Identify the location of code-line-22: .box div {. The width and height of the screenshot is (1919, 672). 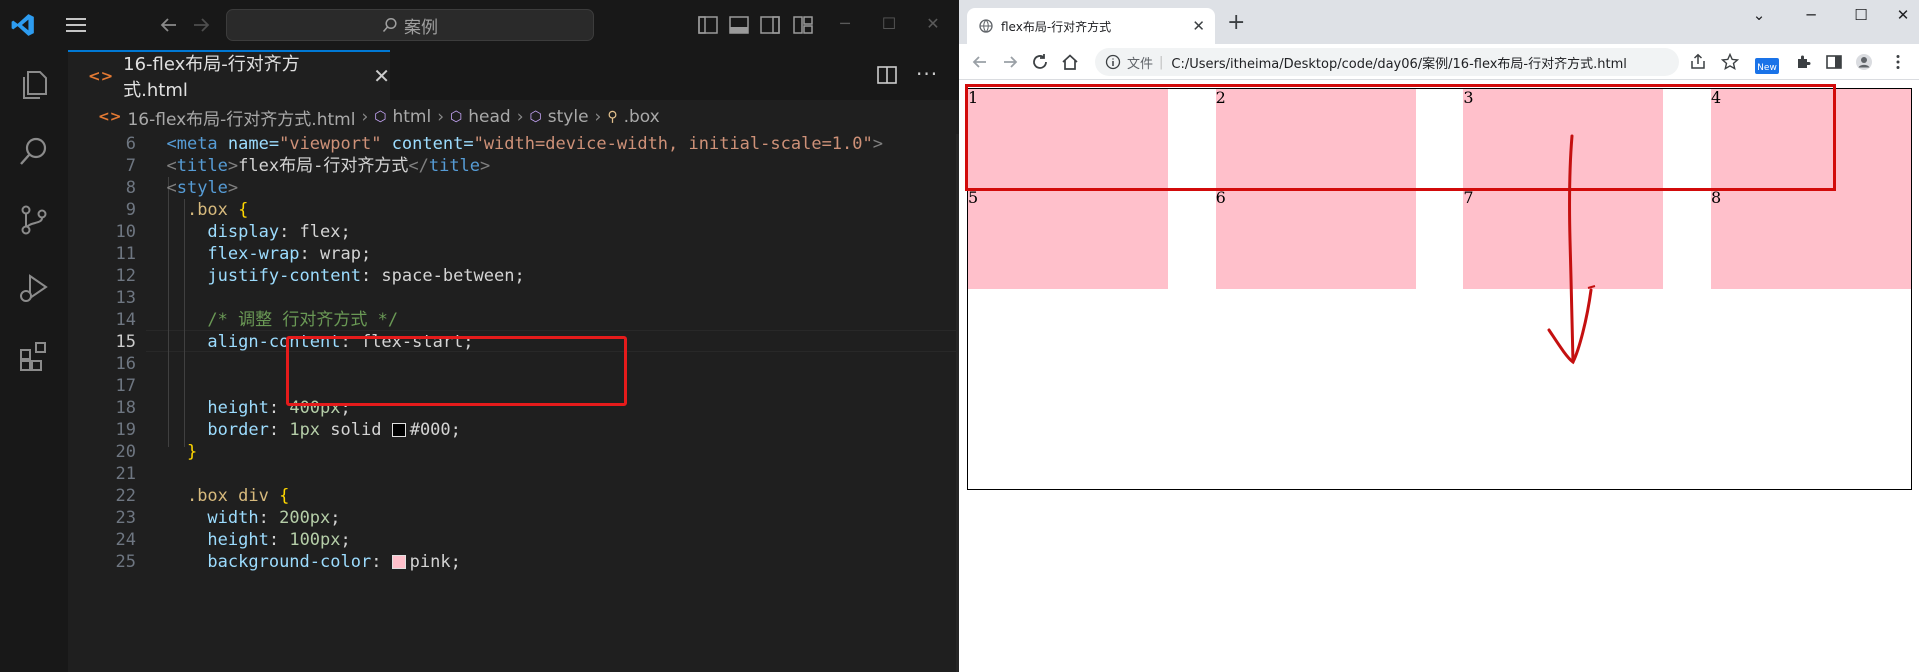
(238, 496).